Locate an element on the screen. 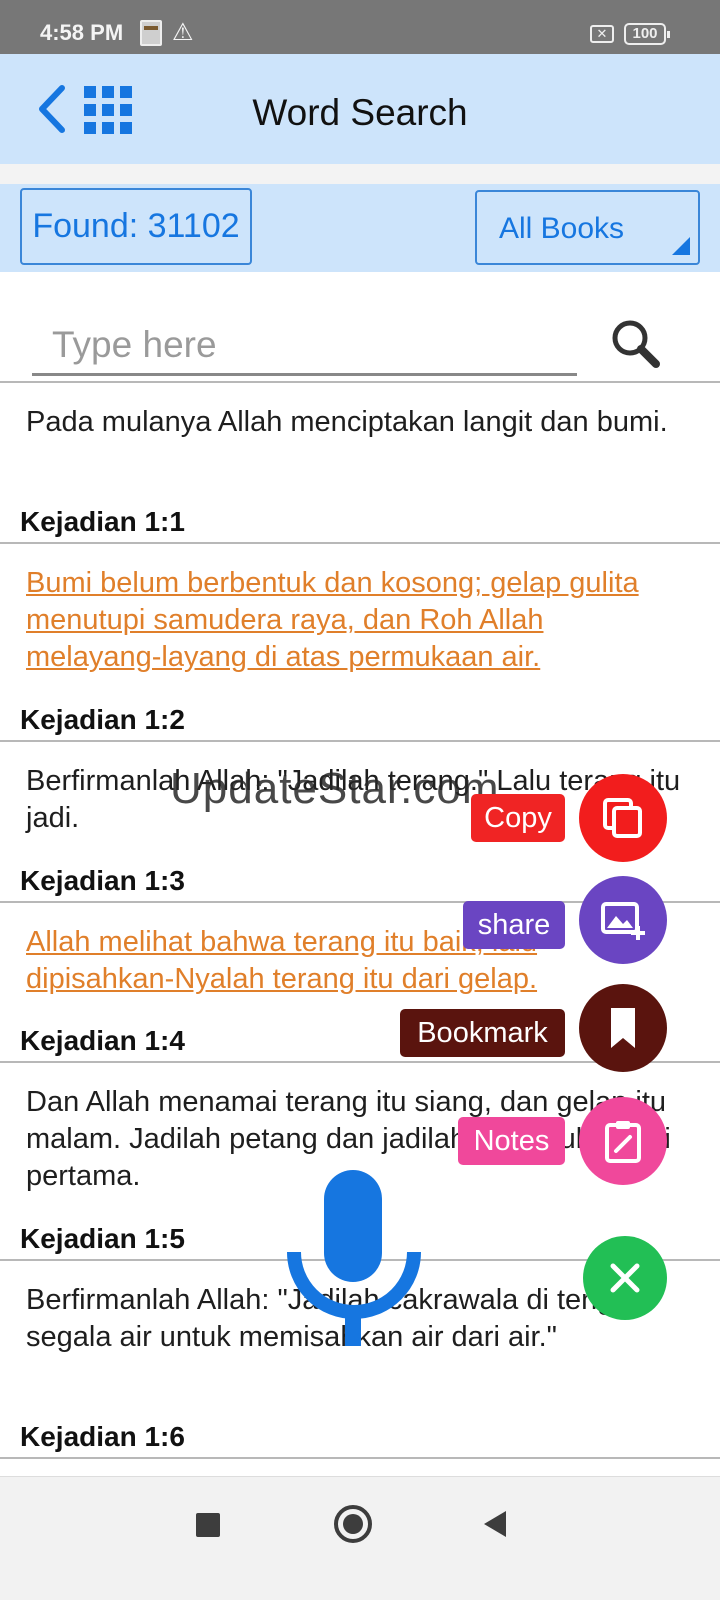 The width and height of the screenshot is (720, 1600). bookmark-button is located at coordinates (623, 1028).